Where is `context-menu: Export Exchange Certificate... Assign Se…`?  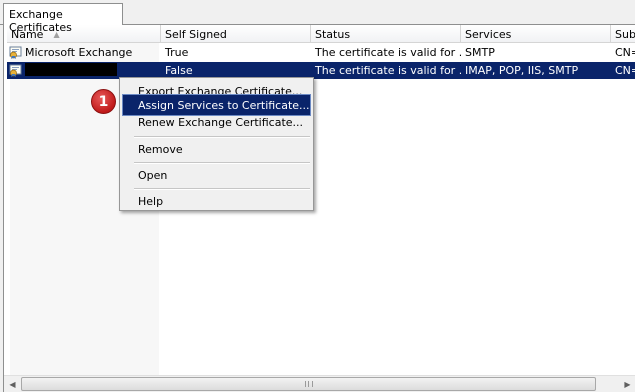 context-menu: Export Exchange Certificate... Assign Se… is located at coordinates (216, 144).